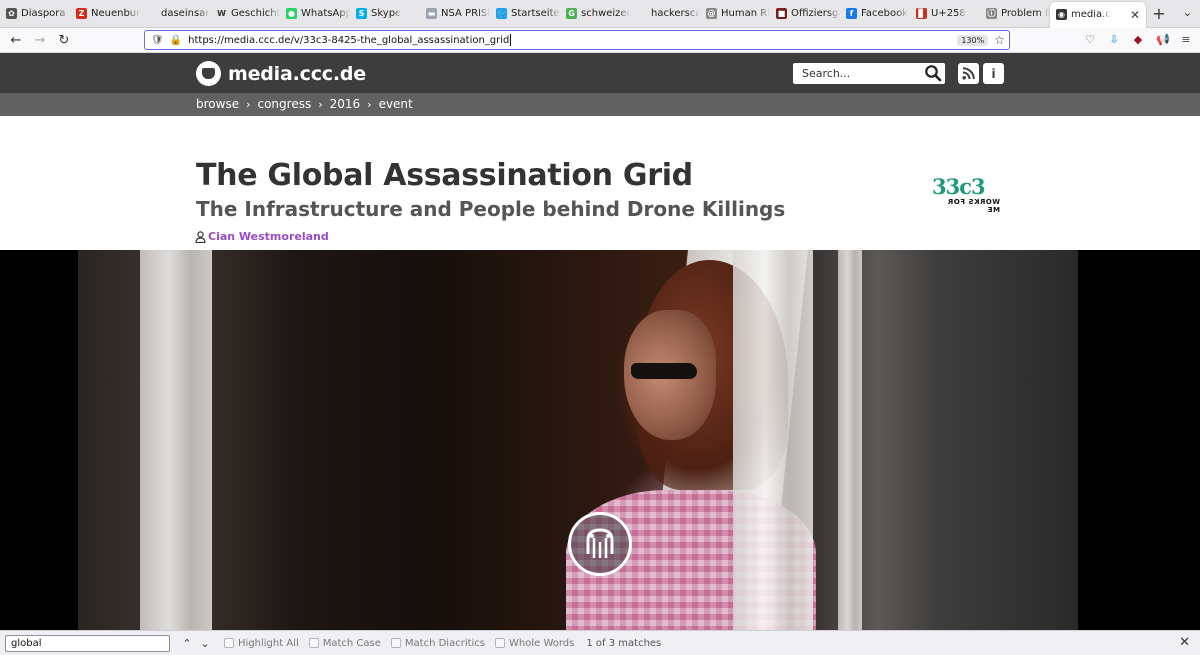 This screenshot has height=655, width=1200. I want to click on find-result-count: 1 of 3 matches, so click(624, 643).